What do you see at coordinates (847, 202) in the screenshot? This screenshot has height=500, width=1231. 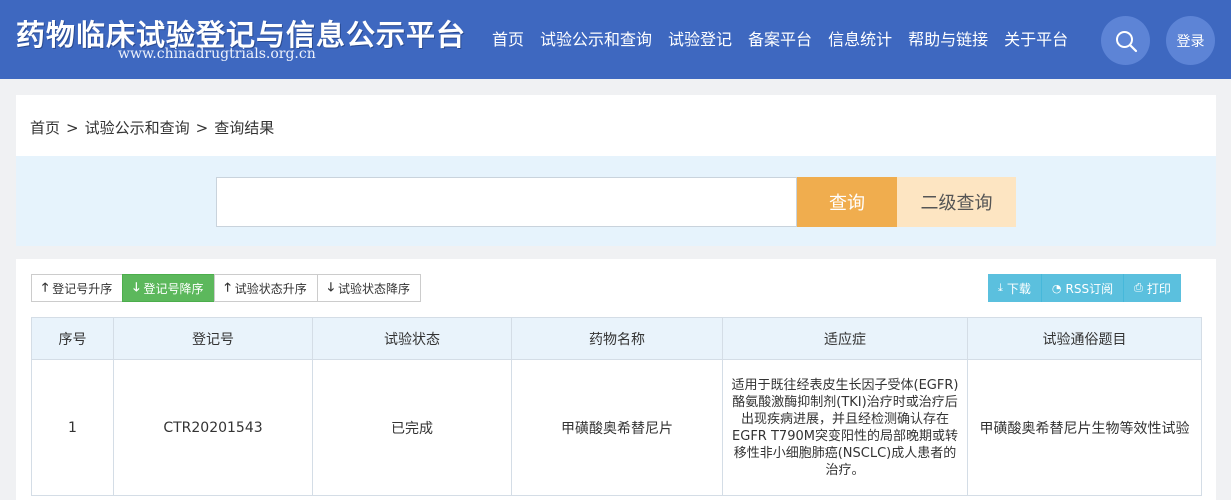 I see `query-button: 查询` at bounding box center [847, 202].